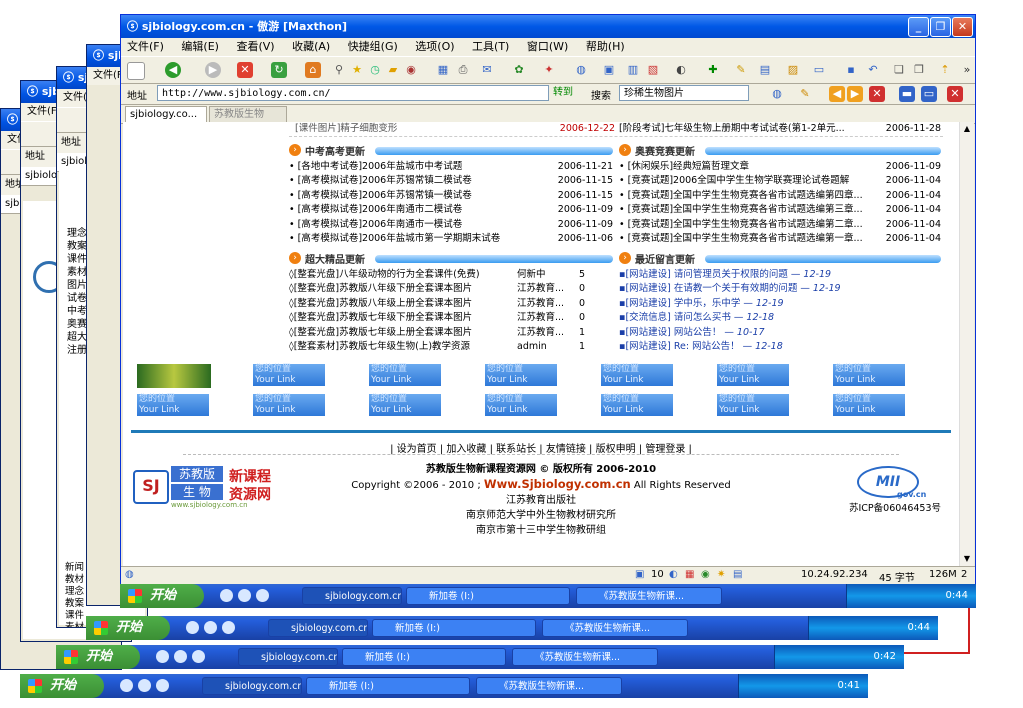  What do you see at coordinates (213, 70) in the screenshot?
I see `forward-arrow-icon: ▶` at bounding box center [213, 70].